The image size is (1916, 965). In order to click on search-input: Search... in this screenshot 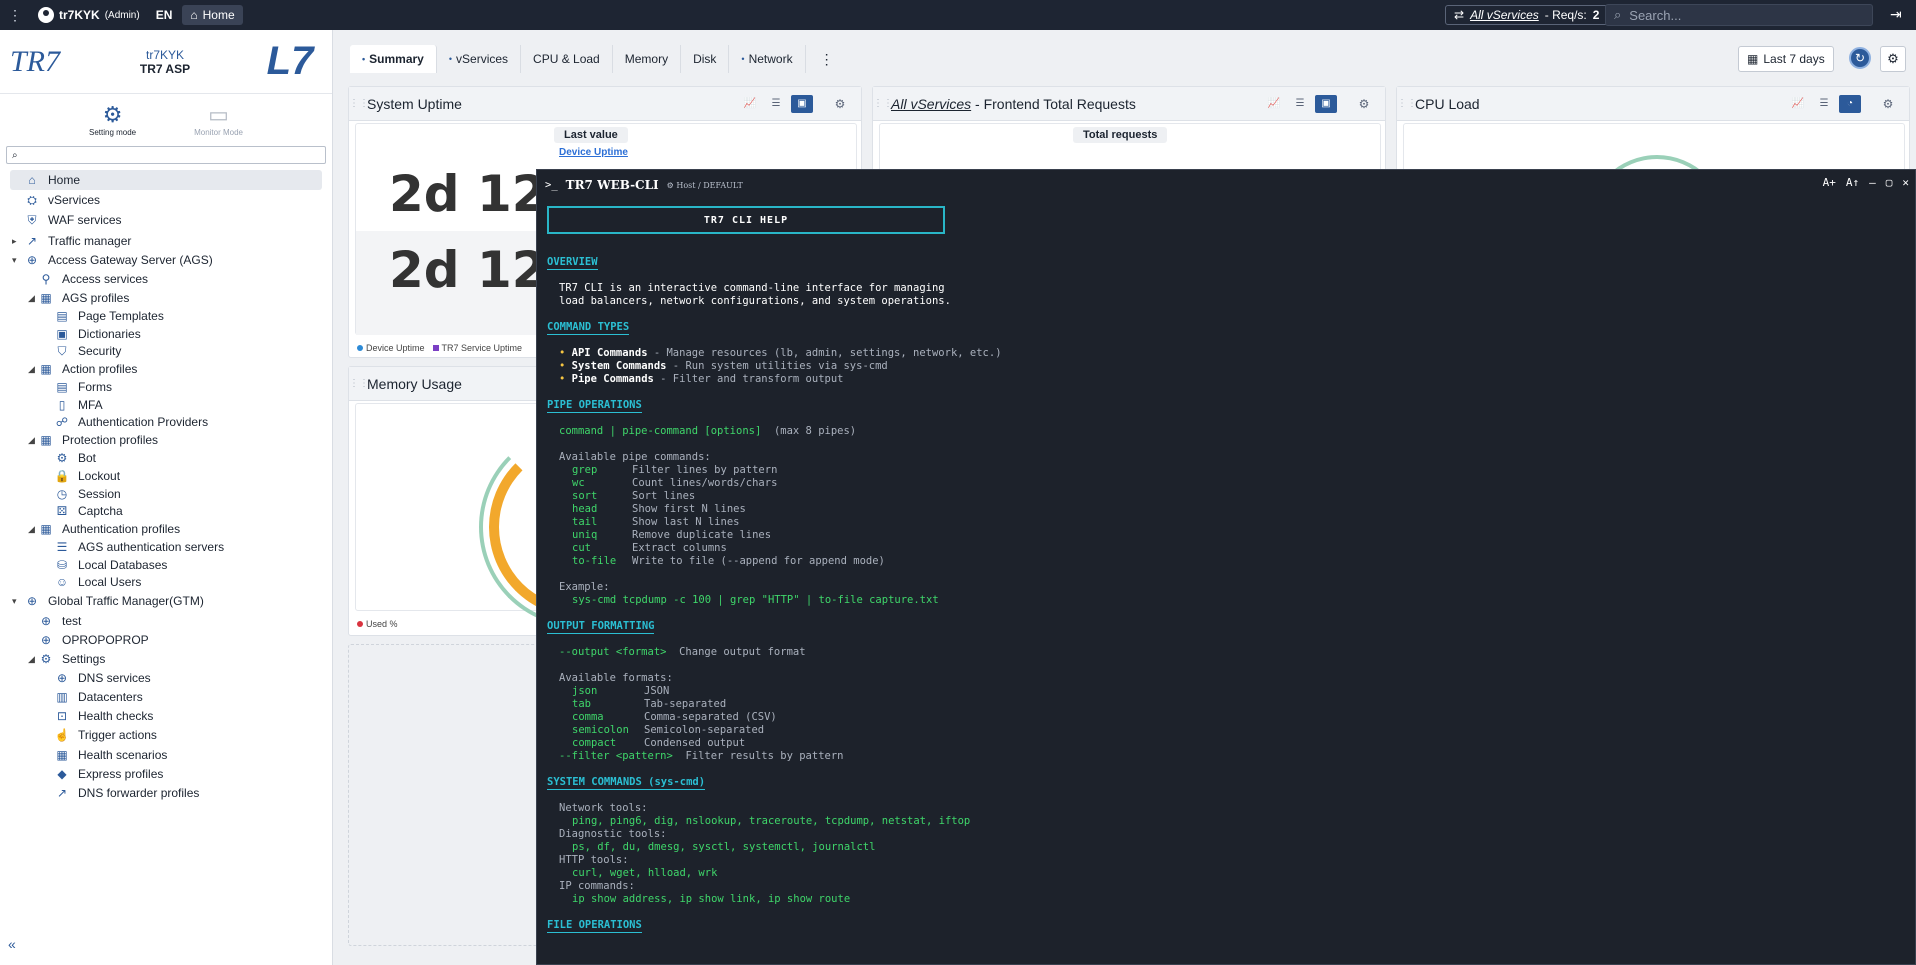, I will do `click(1655, 15)`.